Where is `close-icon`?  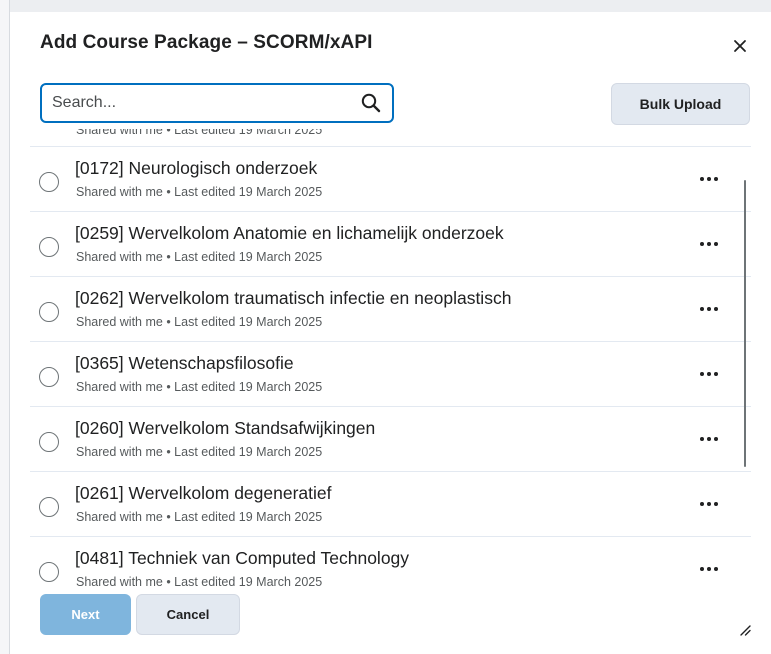 close-icon is located at coordinates (740, 46).